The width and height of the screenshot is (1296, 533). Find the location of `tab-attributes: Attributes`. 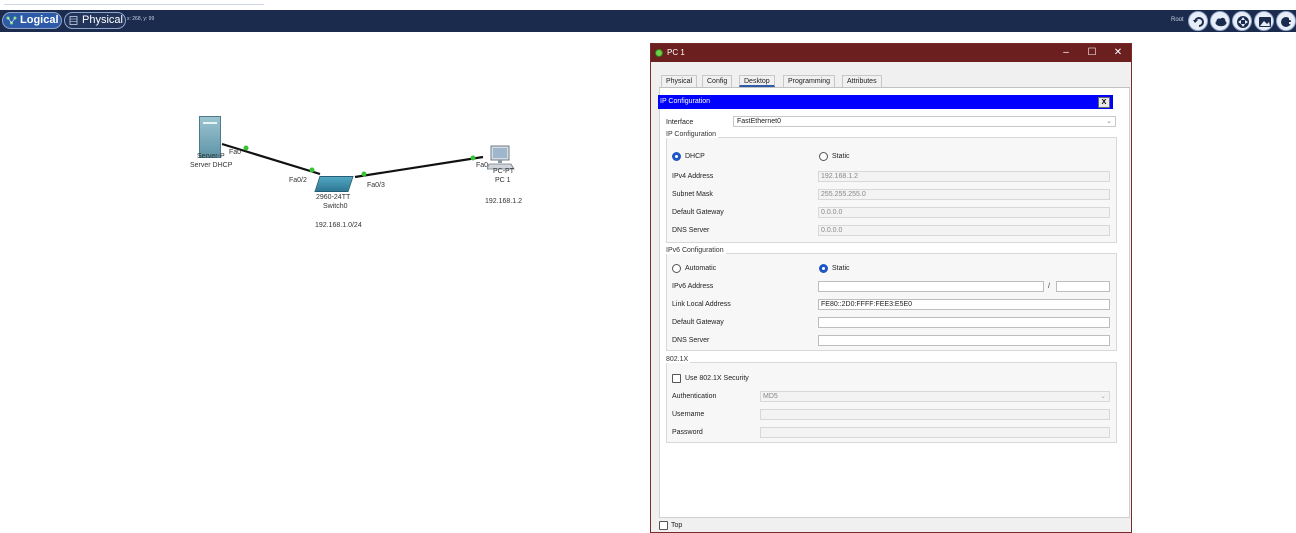

tab-attributes: Attributes is located at coordinates (862, 81).